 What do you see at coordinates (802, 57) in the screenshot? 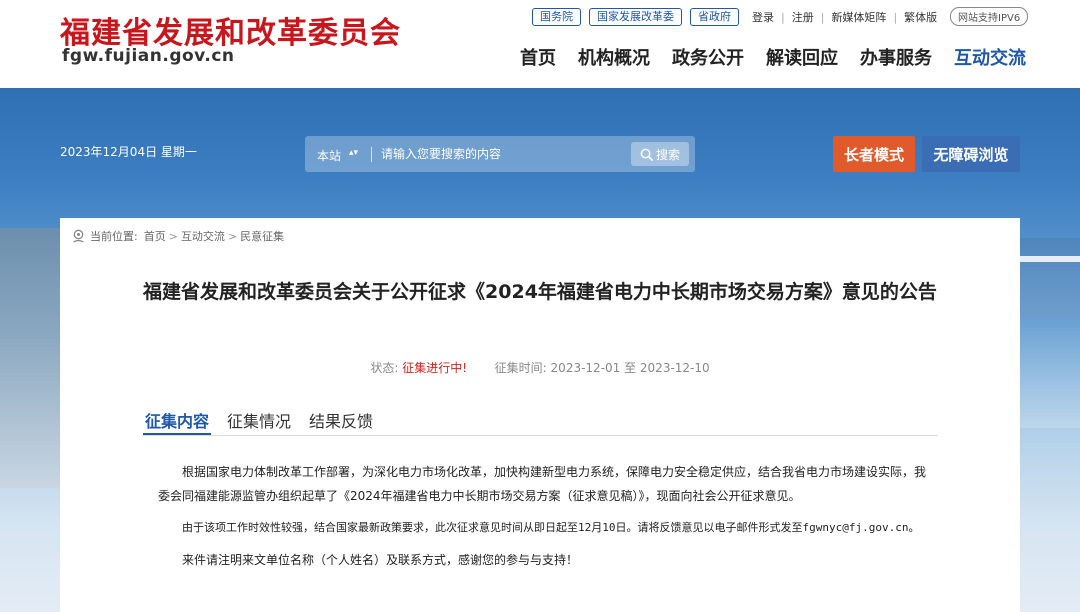
I see `nav-item-interpretation: 解读回应` at bounding box center [802, 57].